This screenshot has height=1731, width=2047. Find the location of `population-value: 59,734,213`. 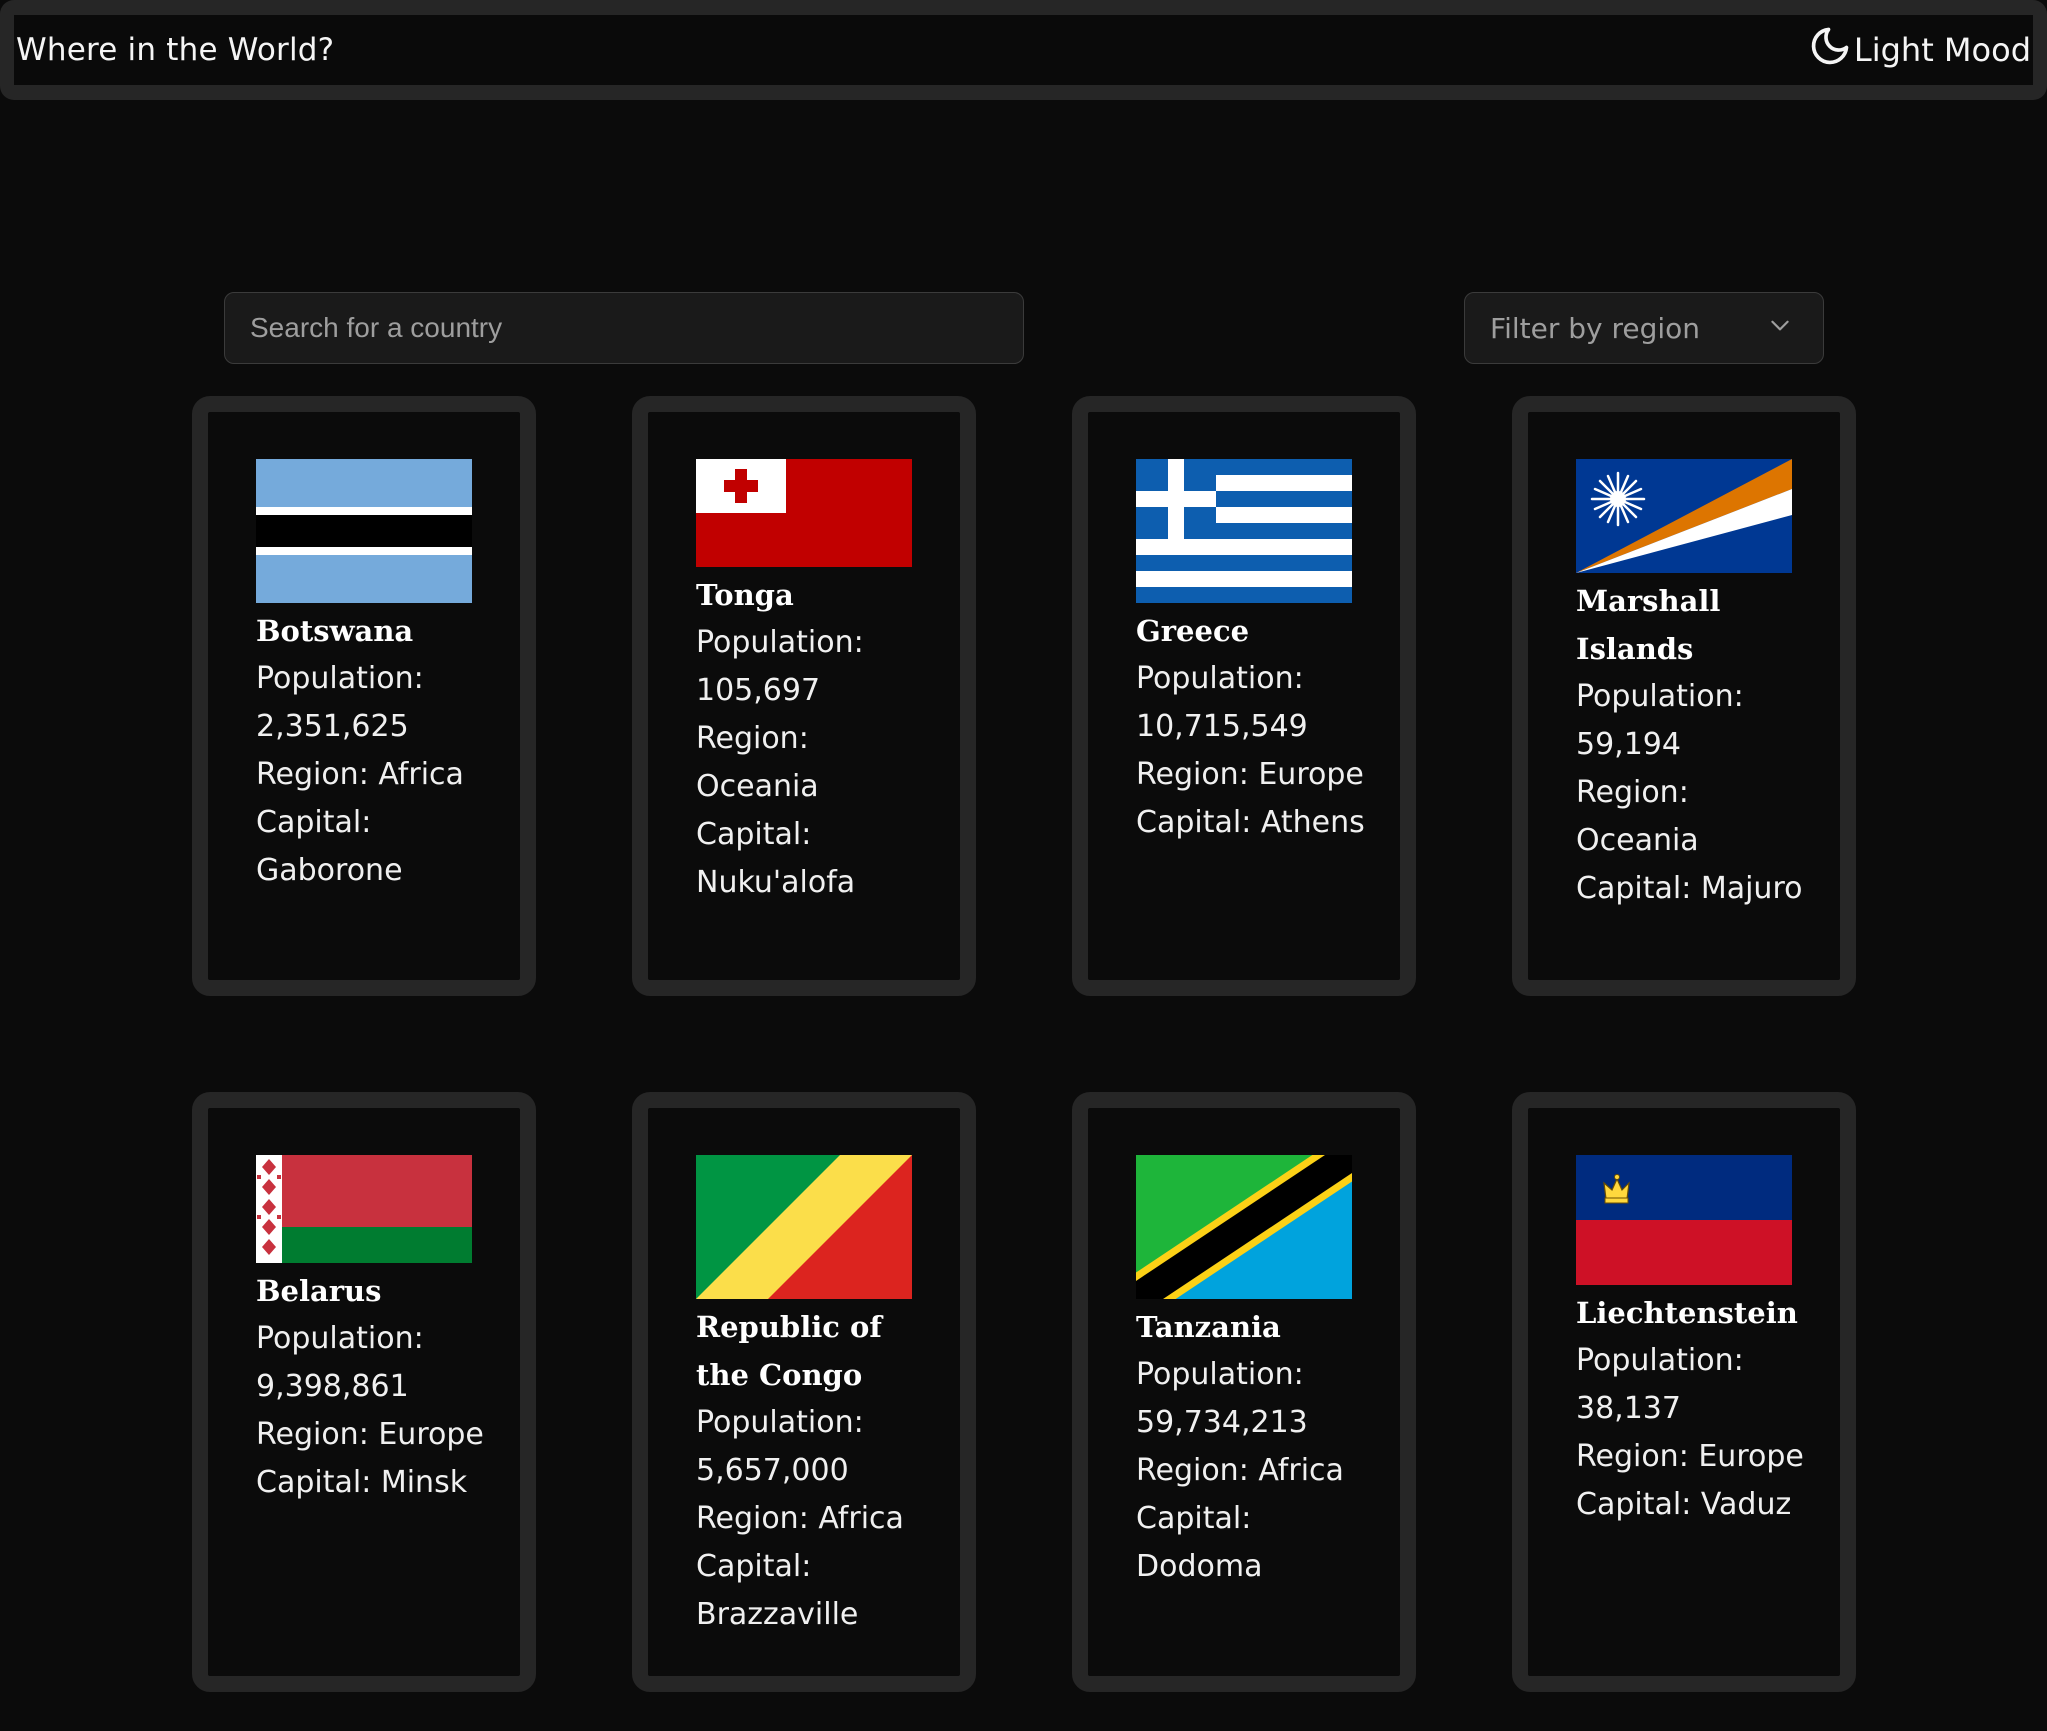

population-value: 59,734,213 is located at coordinates (1222, 1422).